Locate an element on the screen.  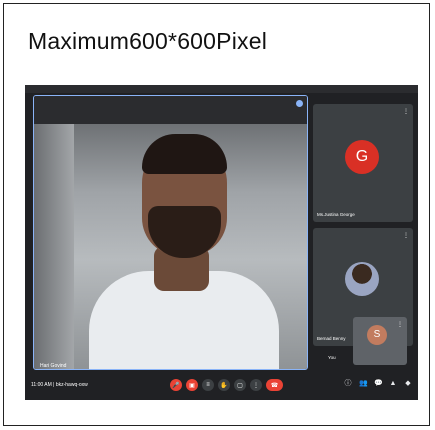
raise-hand-button: ✋ is located at coordinates (224, 385).